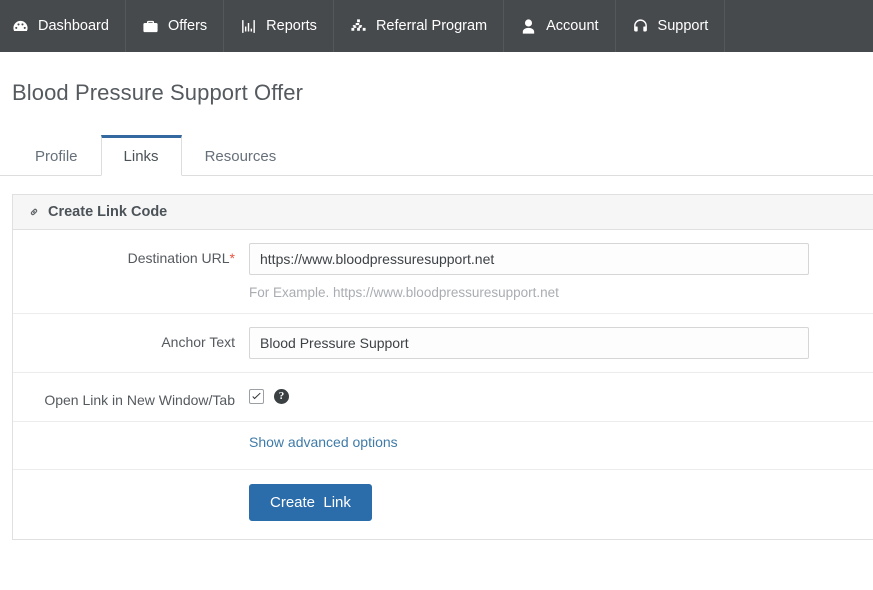  Describe the element at coordinates (358, 26) in the screenshot. I see `sitemap-icon` at that location.